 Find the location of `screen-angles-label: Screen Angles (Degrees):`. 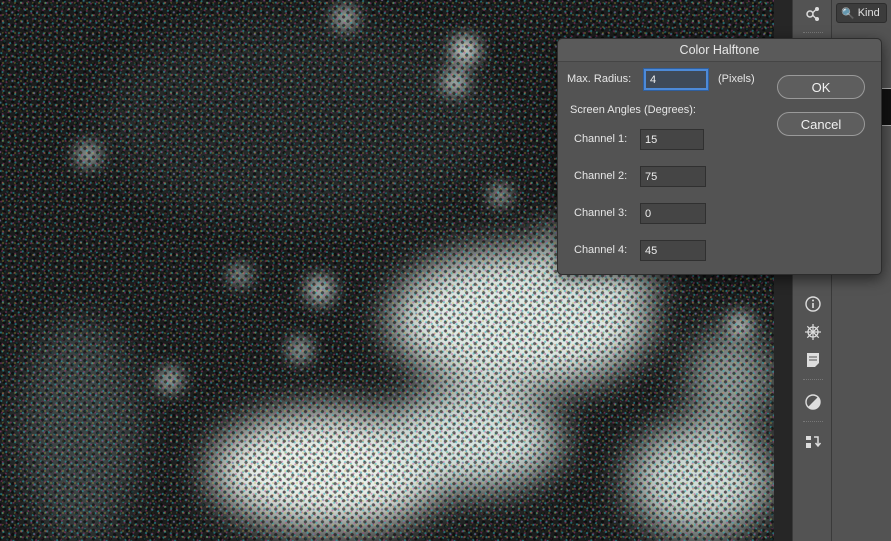

screen-angles-label: Screen Angles (Degrees): is located at coordinates (633, 110).